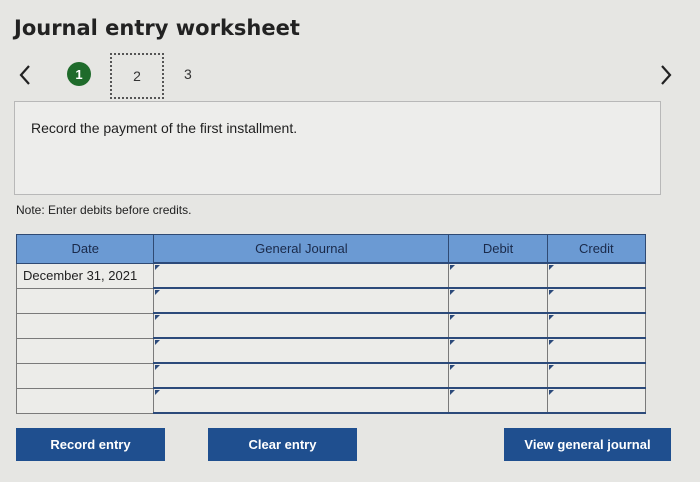 The width and height of the screenshot is (700, 482). Describe the element at coordinates (104, 210) in the screenshot. I see `note-text: Note: Enter debits before credits.` at that location.